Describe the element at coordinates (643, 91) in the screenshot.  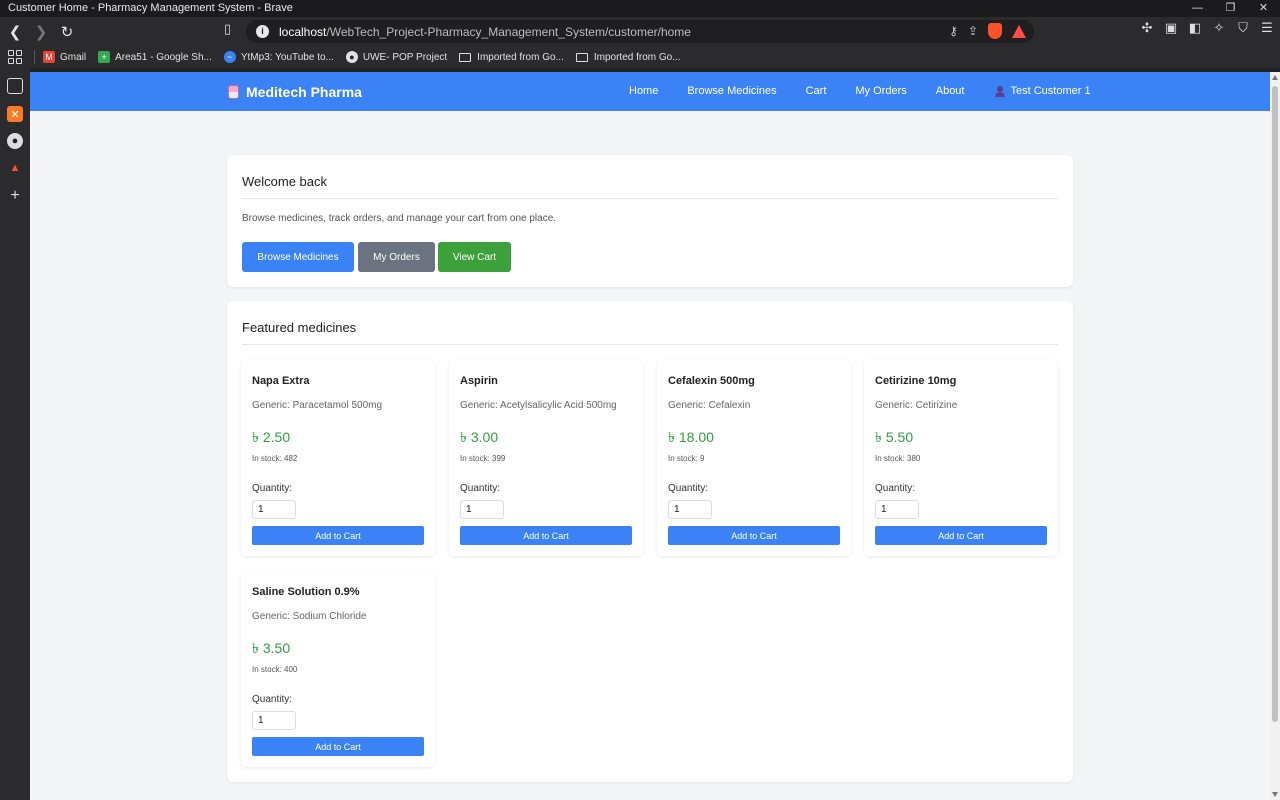
I see `nav-home: Home` at that location.